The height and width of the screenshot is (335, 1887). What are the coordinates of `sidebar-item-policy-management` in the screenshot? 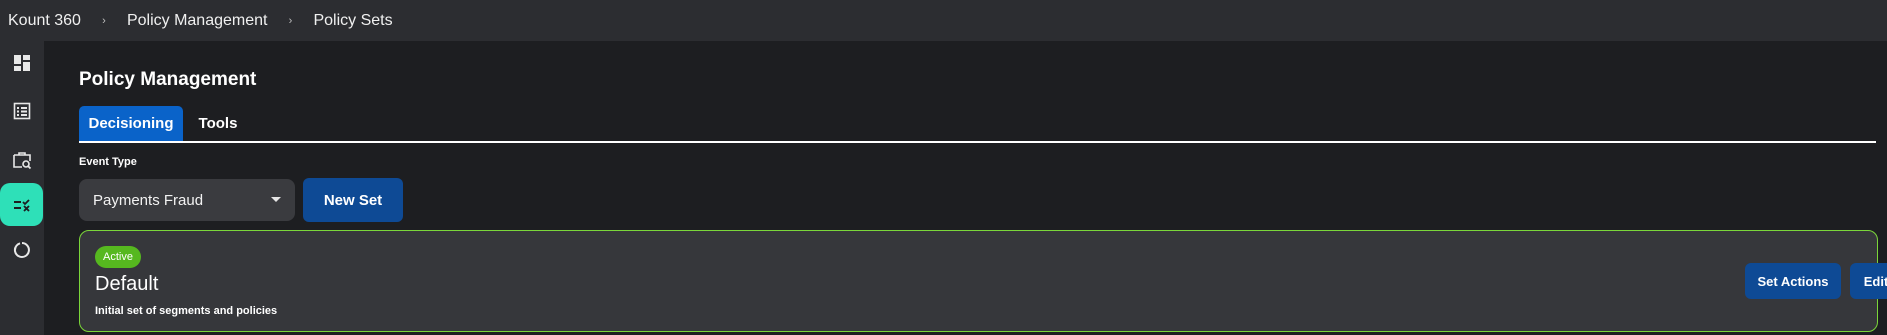 It's located at (21, 204).